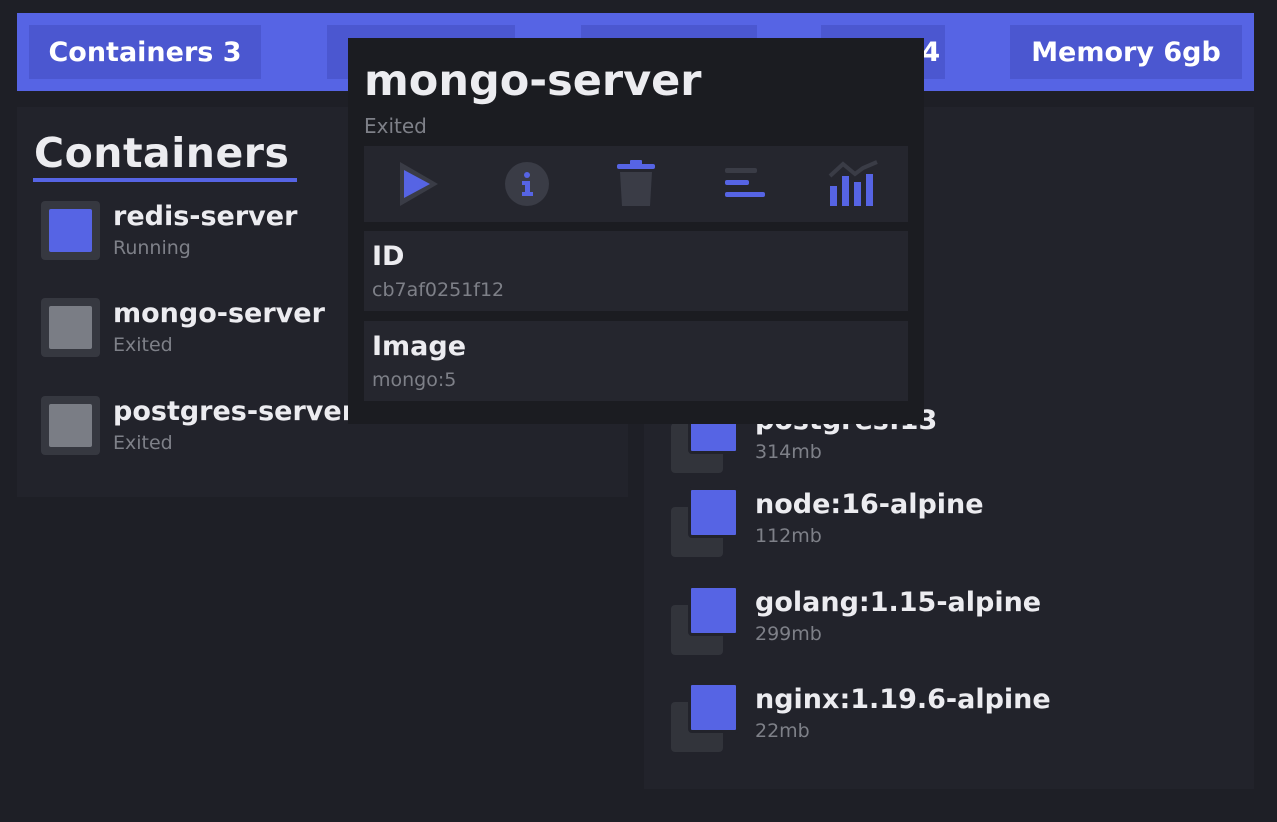 Image resolution: width=1277 pixels, height=822 pixels. I want to click on logs-icon, so click(745, 184).